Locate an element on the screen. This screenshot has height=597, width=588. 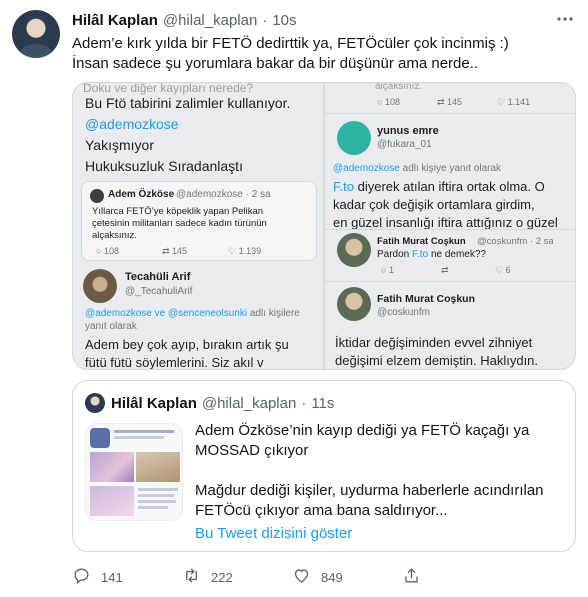
author-handle: @hilal_kaplan is located at coordinates (210, 20).